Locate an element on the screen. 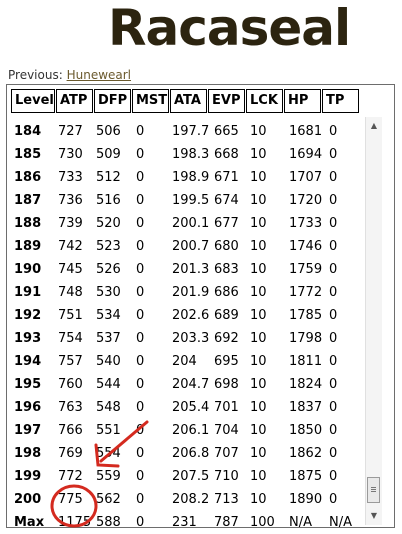  annotation-overlay is located at coordinates (99, 474).